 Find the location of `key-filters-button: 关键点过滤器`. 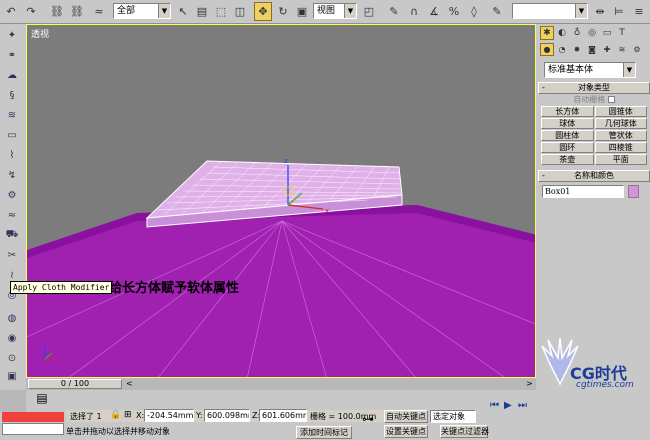

key-filters-button: 关键点过滤器 is located at coordinates (464, 431).